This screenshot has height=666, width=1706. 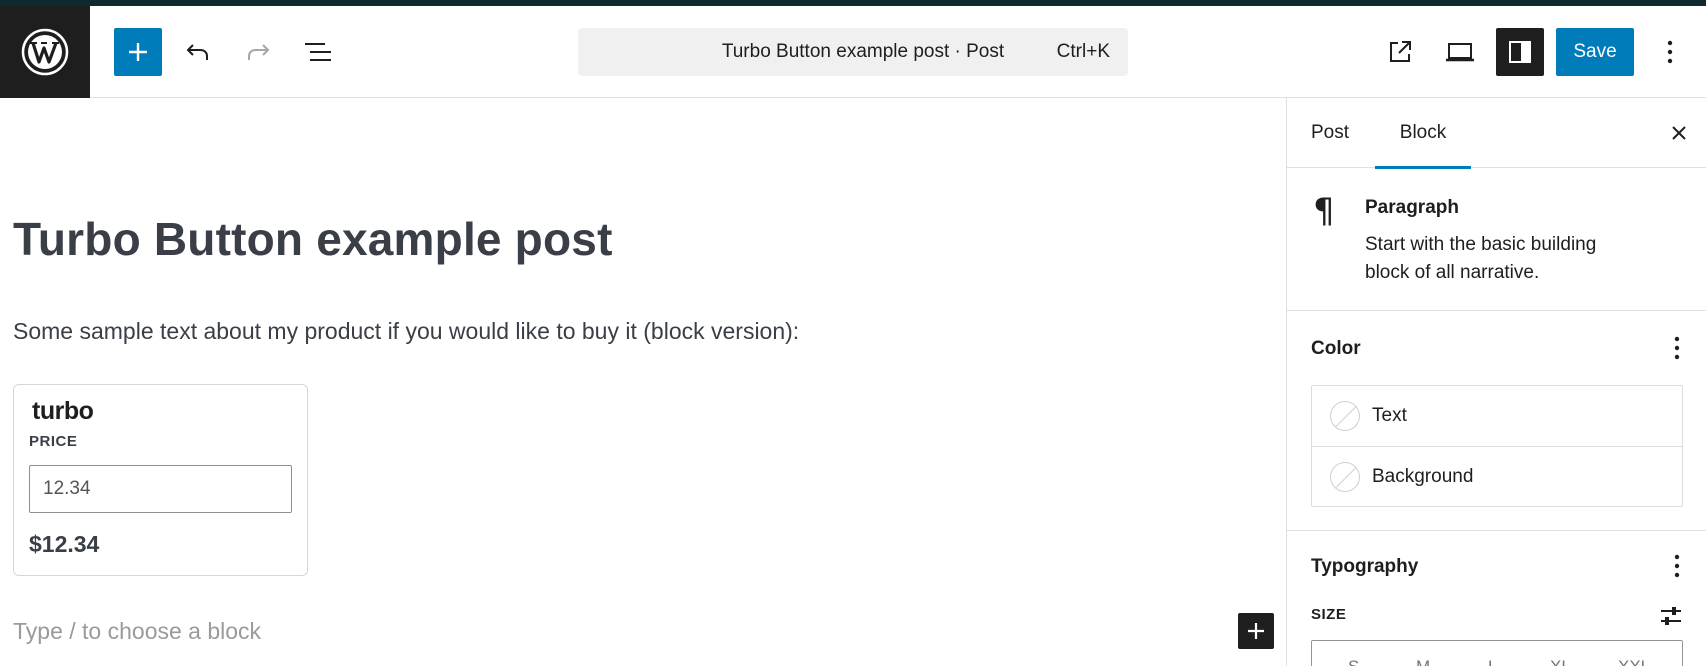 I want to click on color-item-text: Text, so click(x=1497, y=416).